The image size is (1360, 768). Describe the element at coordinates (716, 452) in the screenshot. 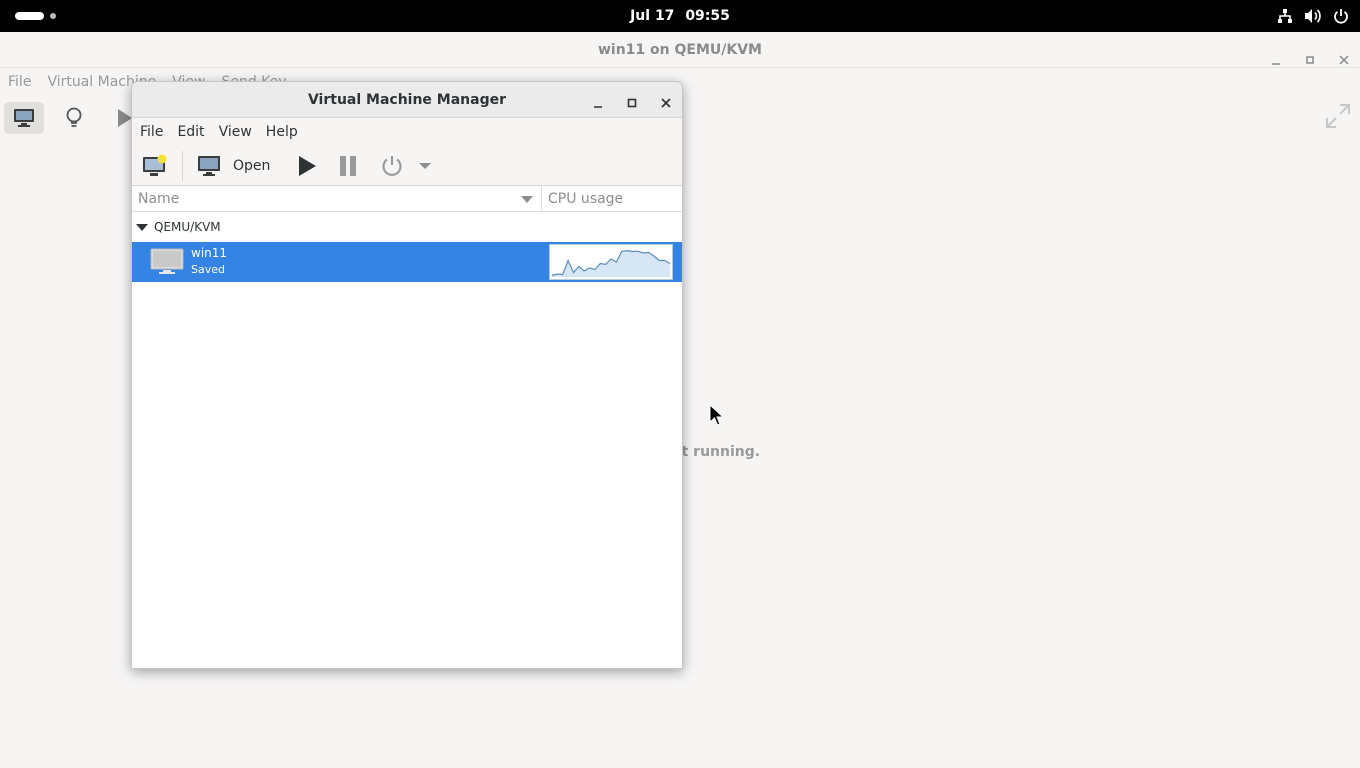

I see `viewer-status-text: ot running.` at that location.